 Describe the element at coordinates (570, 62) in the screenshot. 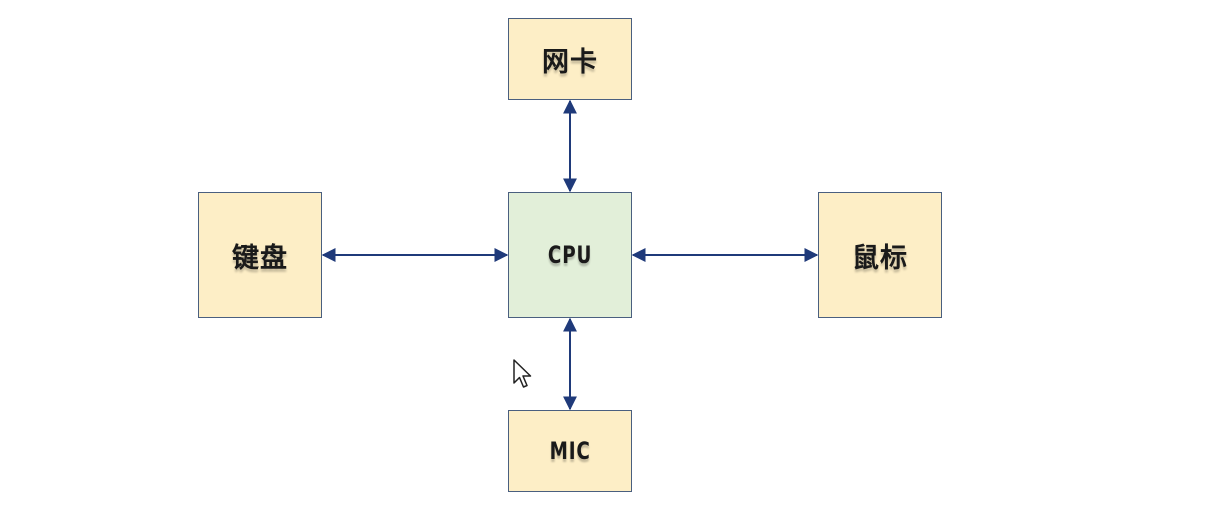

I see `node-network-card-label: 网卡` at that location.